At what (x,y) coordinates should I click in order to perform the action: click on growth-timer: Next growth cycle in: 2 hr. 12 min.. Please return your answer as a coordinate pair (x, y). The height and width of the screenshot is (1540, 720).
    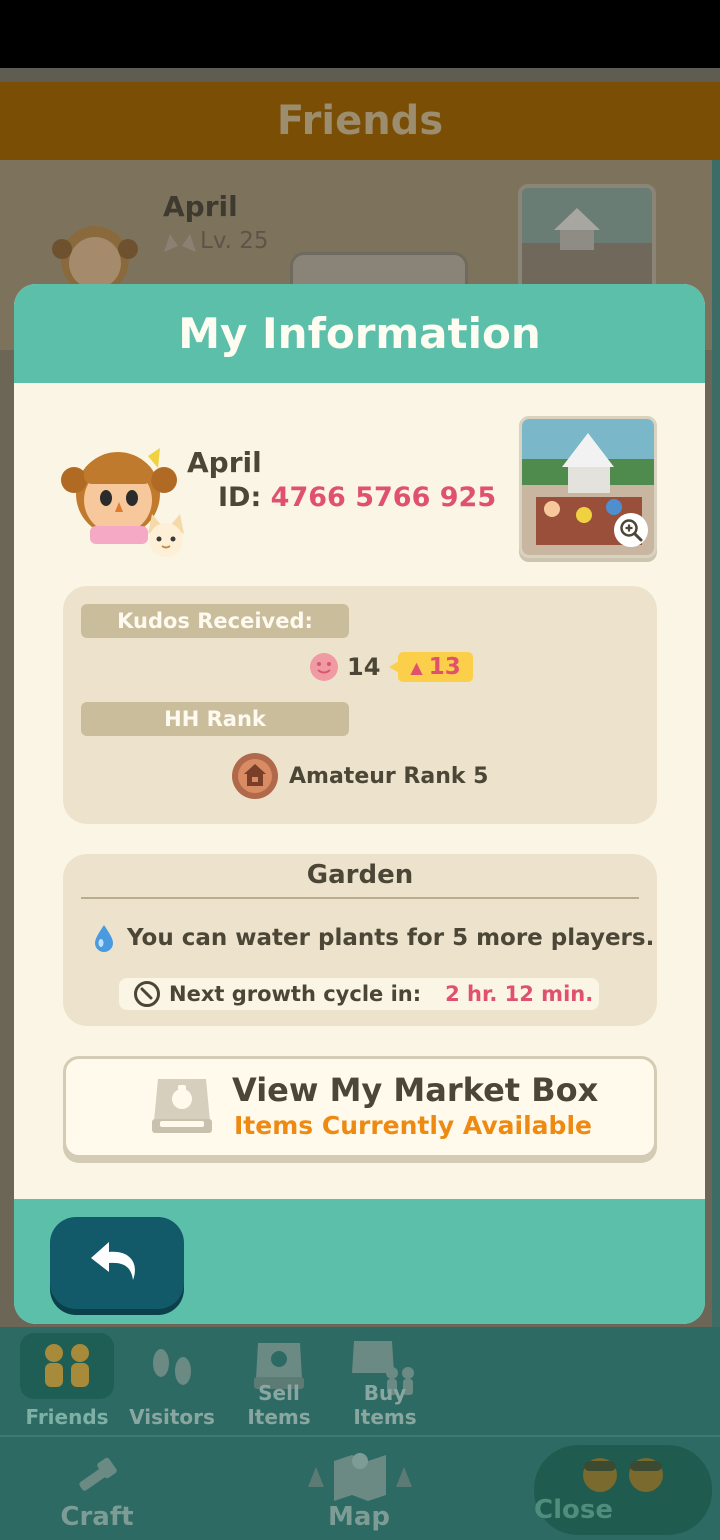
    Looking at the image, I should click on (359, 994).